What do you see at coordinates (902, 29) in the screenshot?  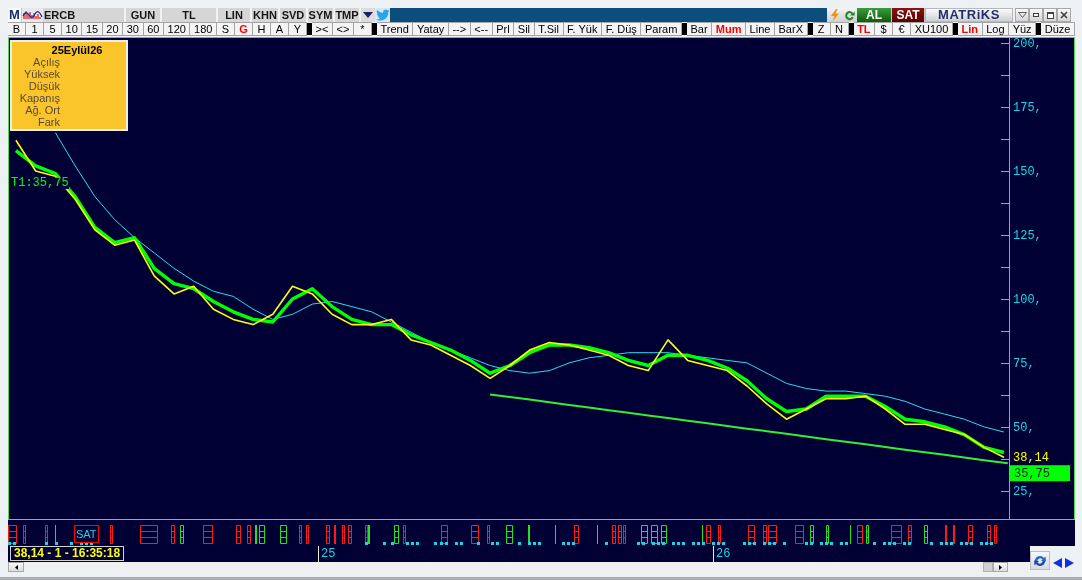 I see `toolbar-button: €` at bounding box center [902, 29].